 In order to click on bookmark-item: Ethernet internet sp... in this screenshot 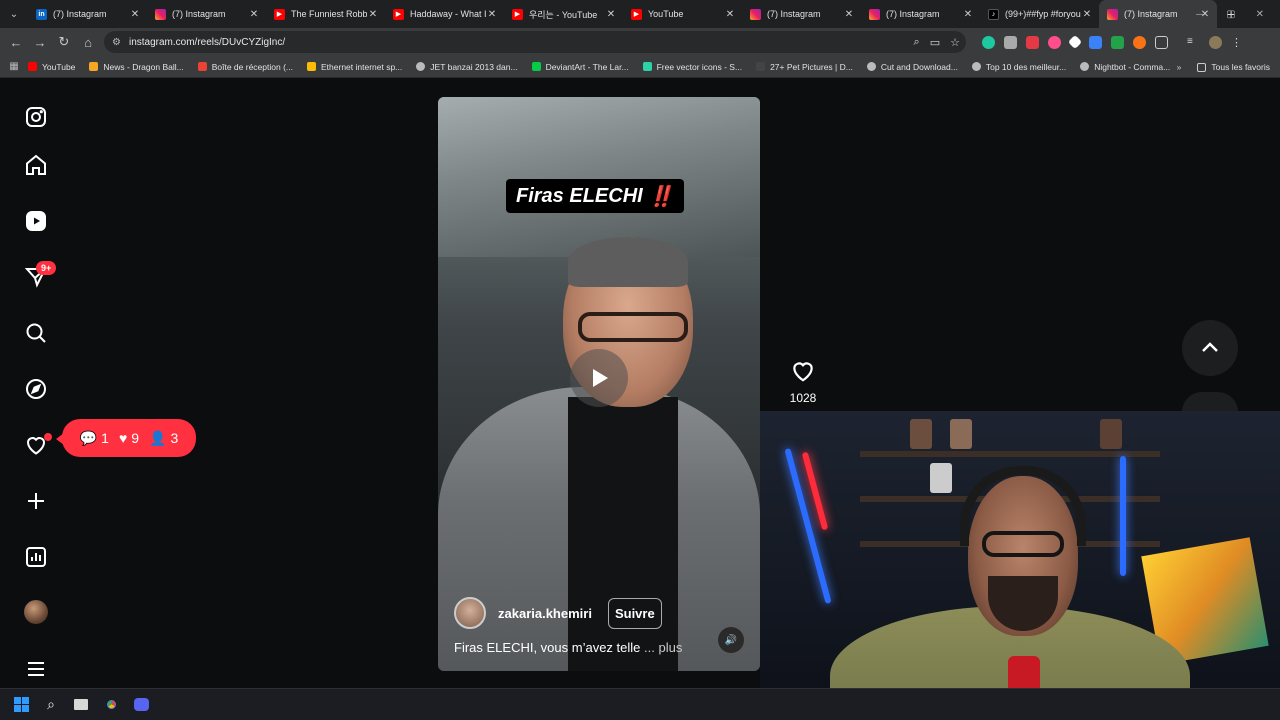, I will do `click(354, 67)`.